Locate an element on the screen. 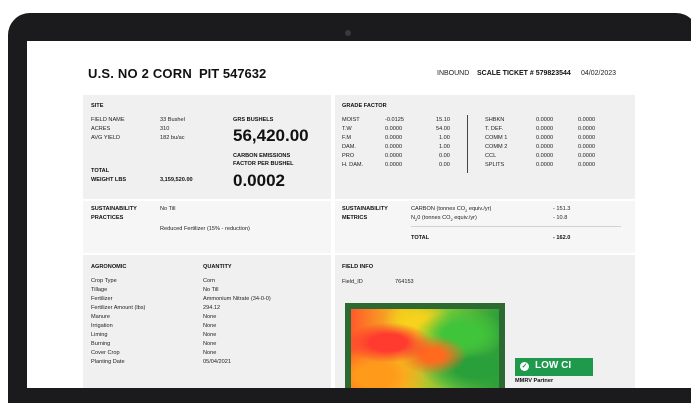 Image resolution: width=691 pixels, height=403 pixels. site-row-value: 182 bu/ac is located at coordinates (172, 138).